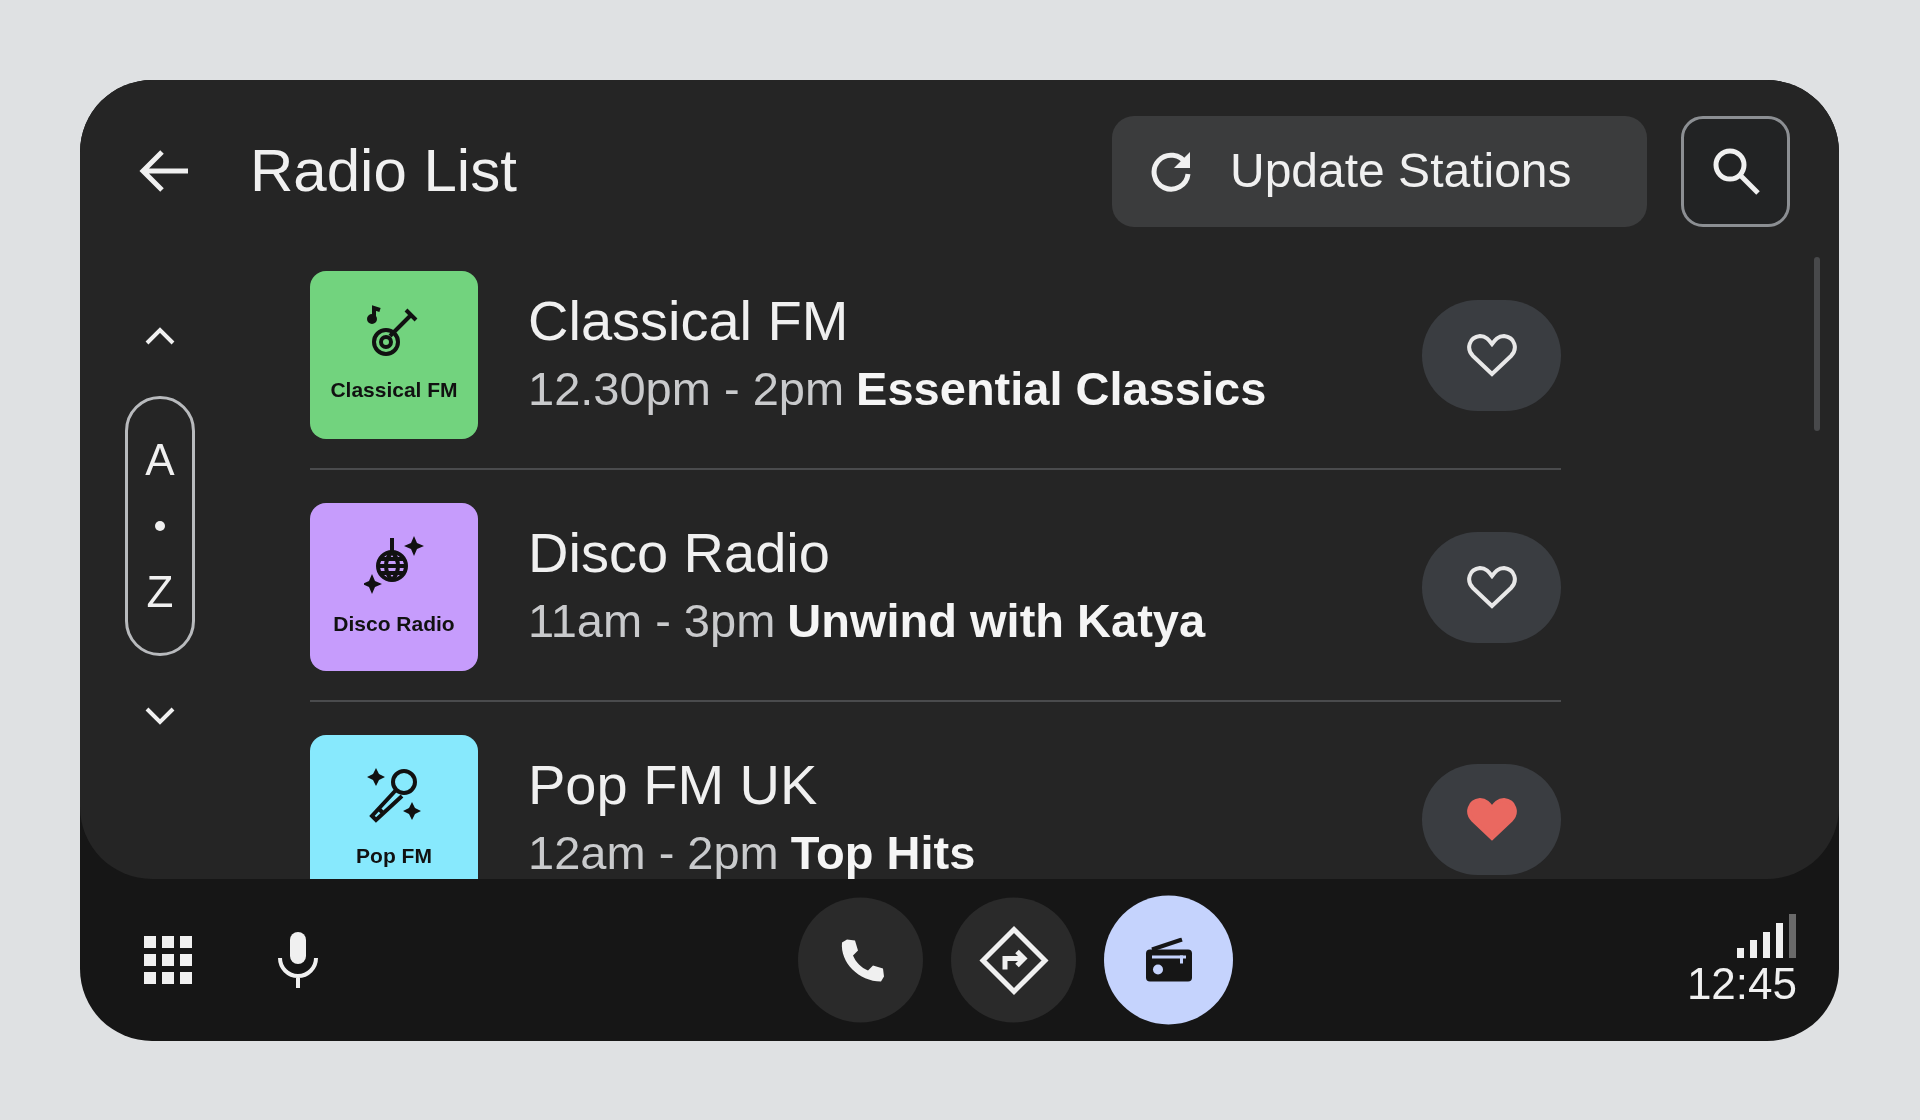 This screenshot has width=1920, height=1120. Describe the element at coordinates (383, 171) in the screenshot. I see `page-title: Radio List` at that location.